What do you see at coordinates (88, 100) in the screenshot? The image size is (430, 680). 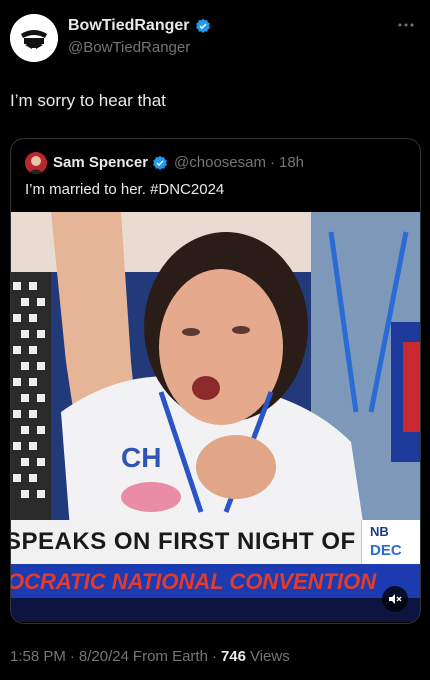 I see `post-text: I’m sorry to hear that` at bounding box center [88, 100].